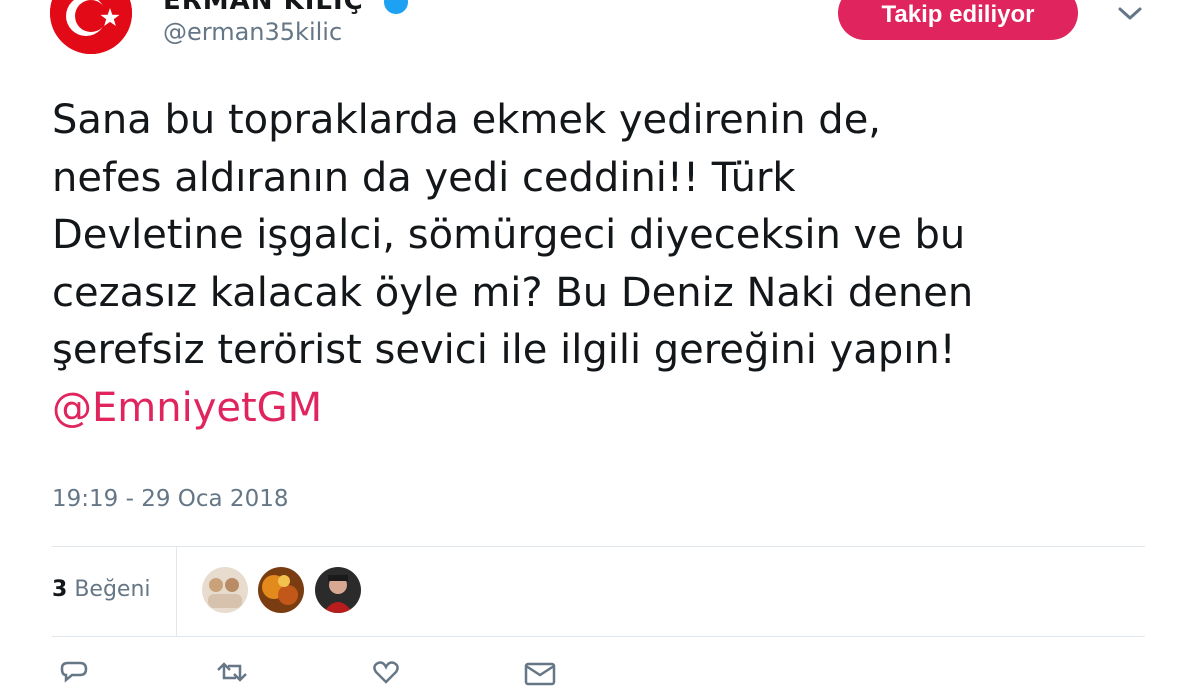 The width and height of the screenshot is (1200, 690). I want to click on turkish-flag-avatar, so click(91, 27).